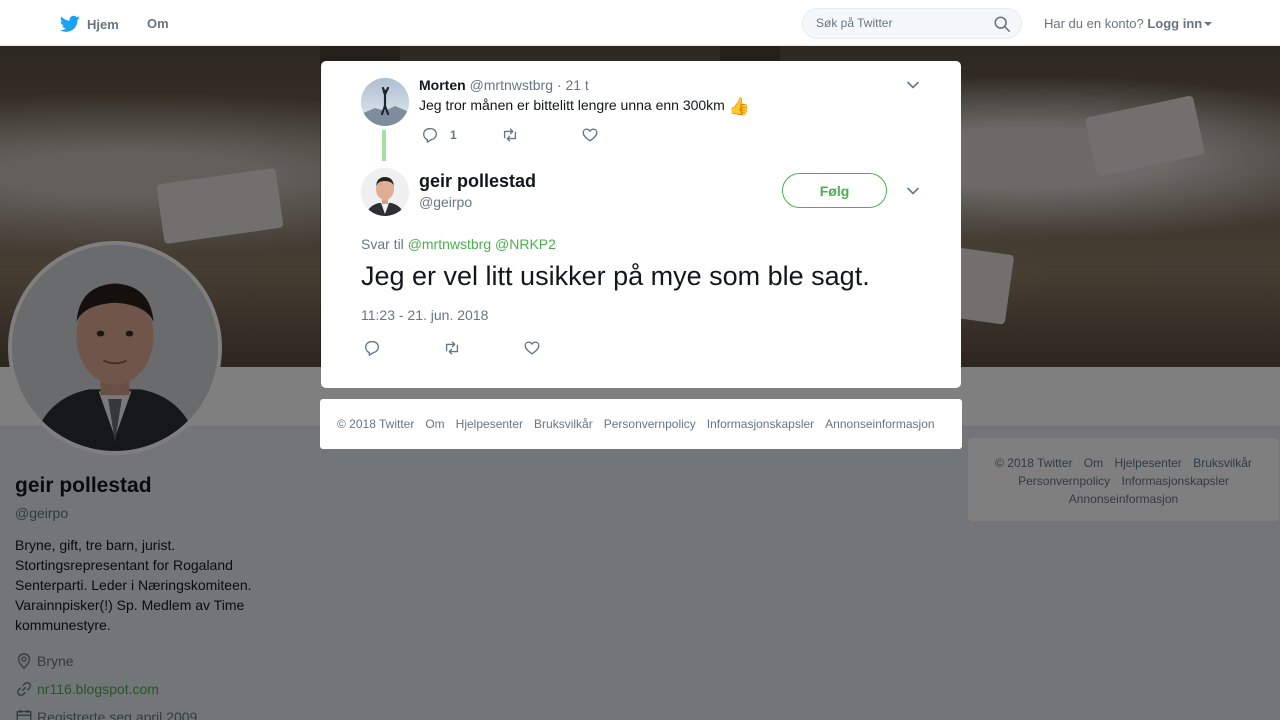  What do you see at coordinates (403, 348) in the screenshot?
I see `reply-action` at bounding box center [403, 348].